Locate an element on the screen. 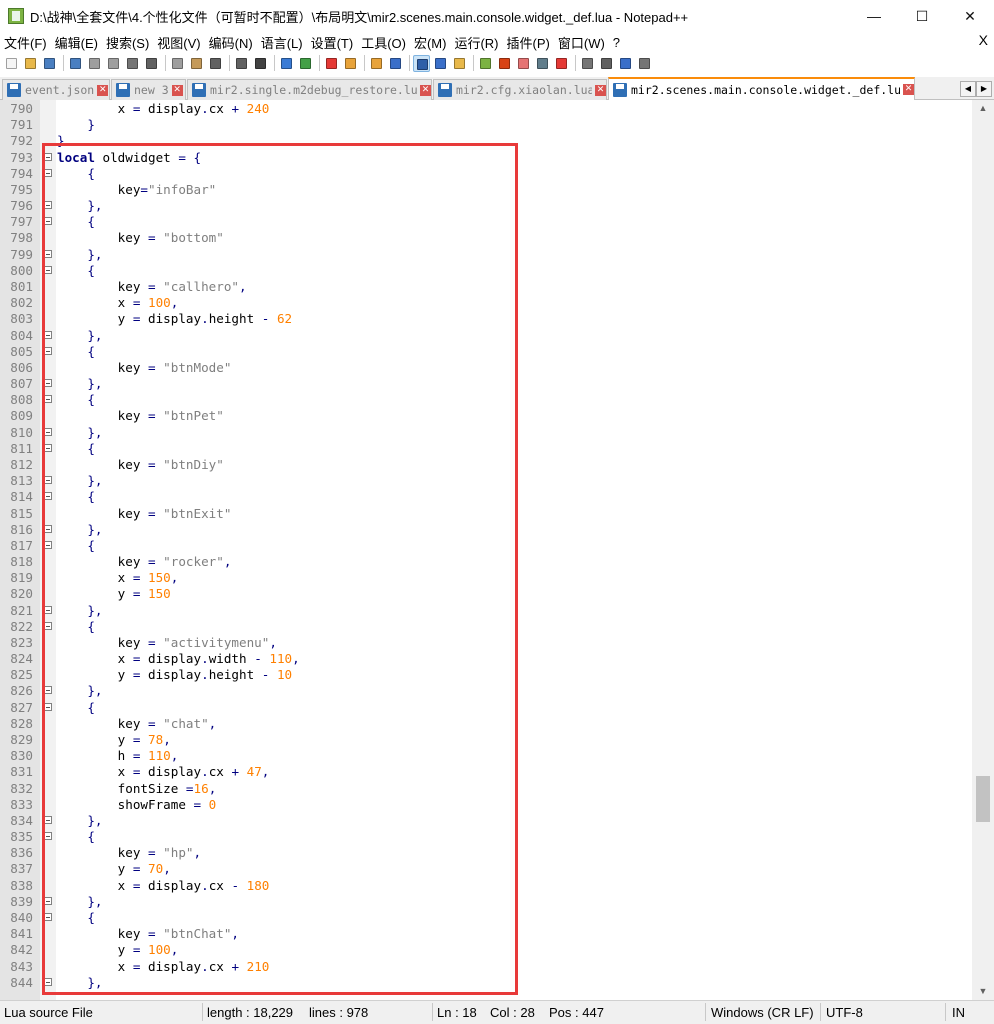  menu-macro: 宏(M) is located at coordinates (430, 42).